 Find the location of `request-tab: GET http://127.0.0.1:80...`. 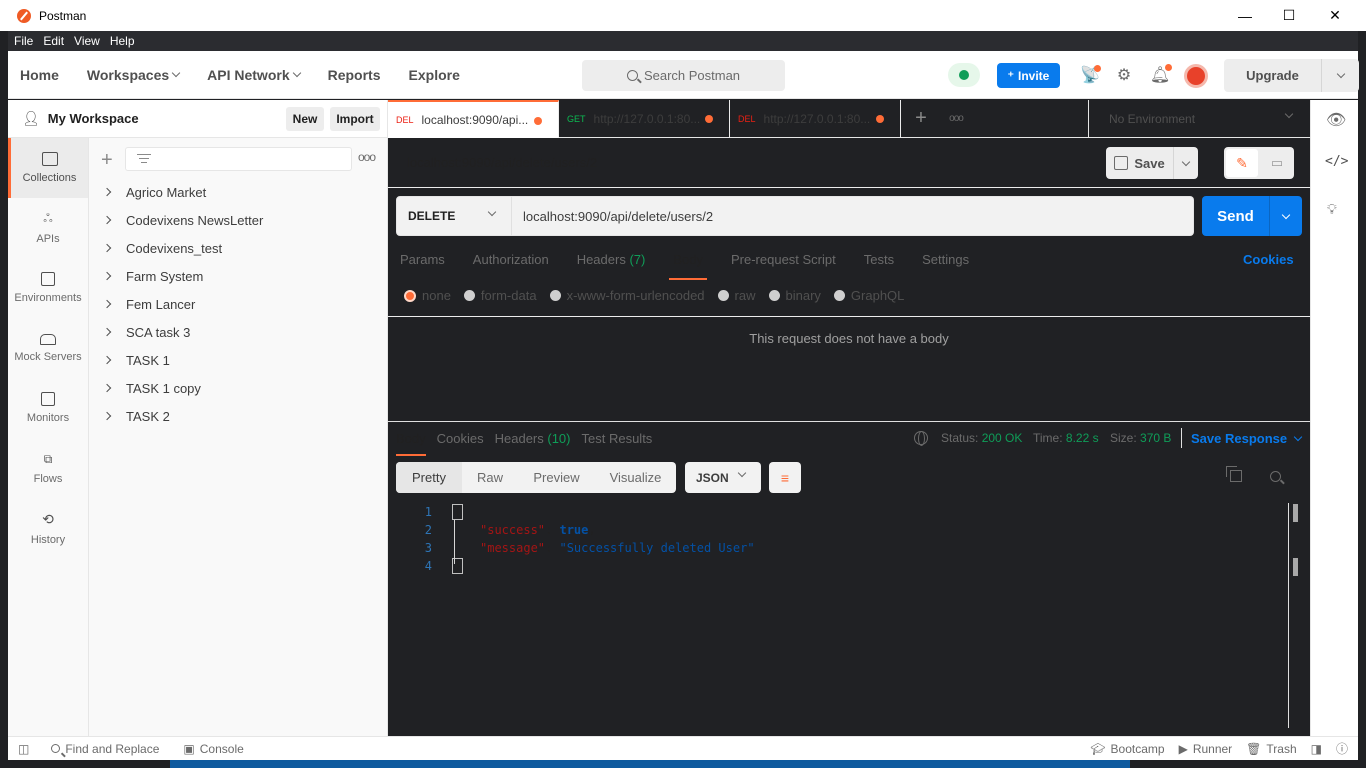

request-tab: GET http://127.0.0.1:80... is located at coordinates (644, 119).